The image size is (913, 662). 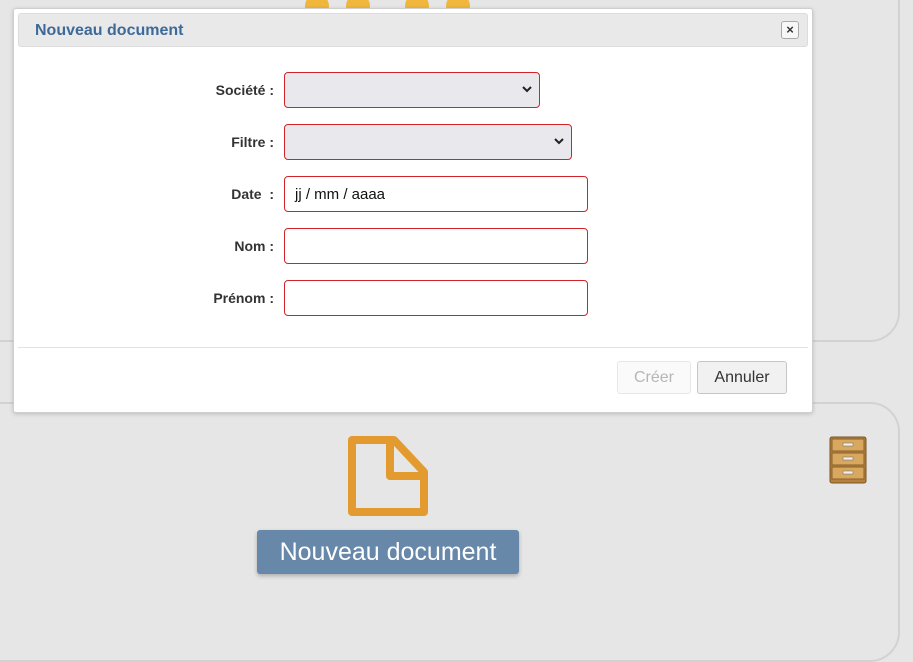 I want to click on form-row-prenom: Prénom :, so click(x=414, y=298).